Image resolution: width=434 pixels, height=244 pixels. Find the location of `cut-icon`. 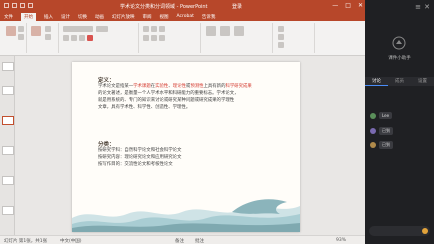

cut-icon is located at coordinates (21, 29).